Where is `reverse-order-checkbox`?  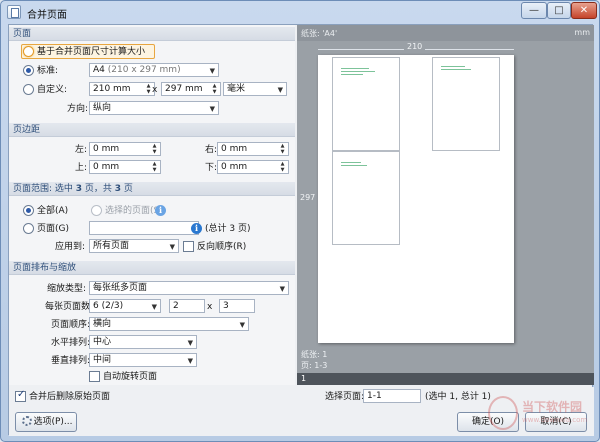 reverse-order-checkbox is located at coordinates (188, 246).